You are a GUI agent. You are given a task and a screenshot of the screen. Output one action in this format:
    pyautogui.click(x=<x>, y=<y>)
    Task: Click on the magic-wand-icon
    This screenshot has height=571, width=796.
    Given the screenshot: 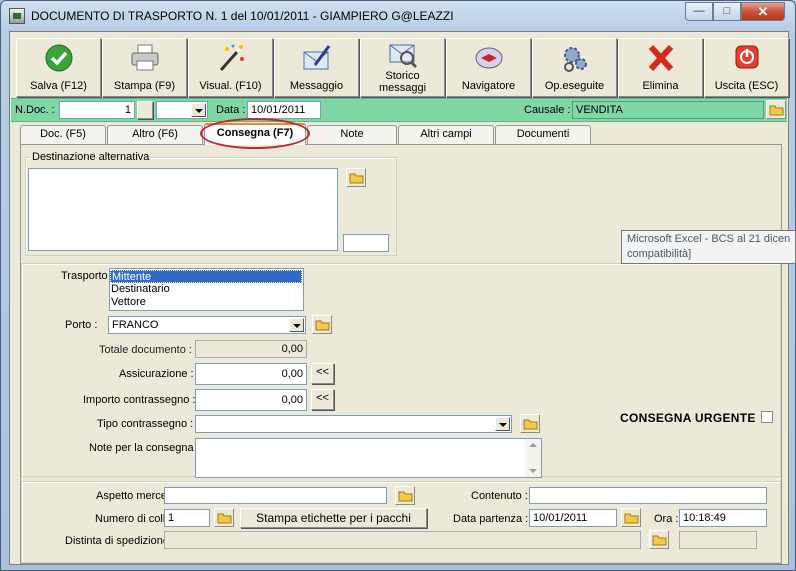 What is the action you would take?
    pyautogui.click(x=231, y=57)
    